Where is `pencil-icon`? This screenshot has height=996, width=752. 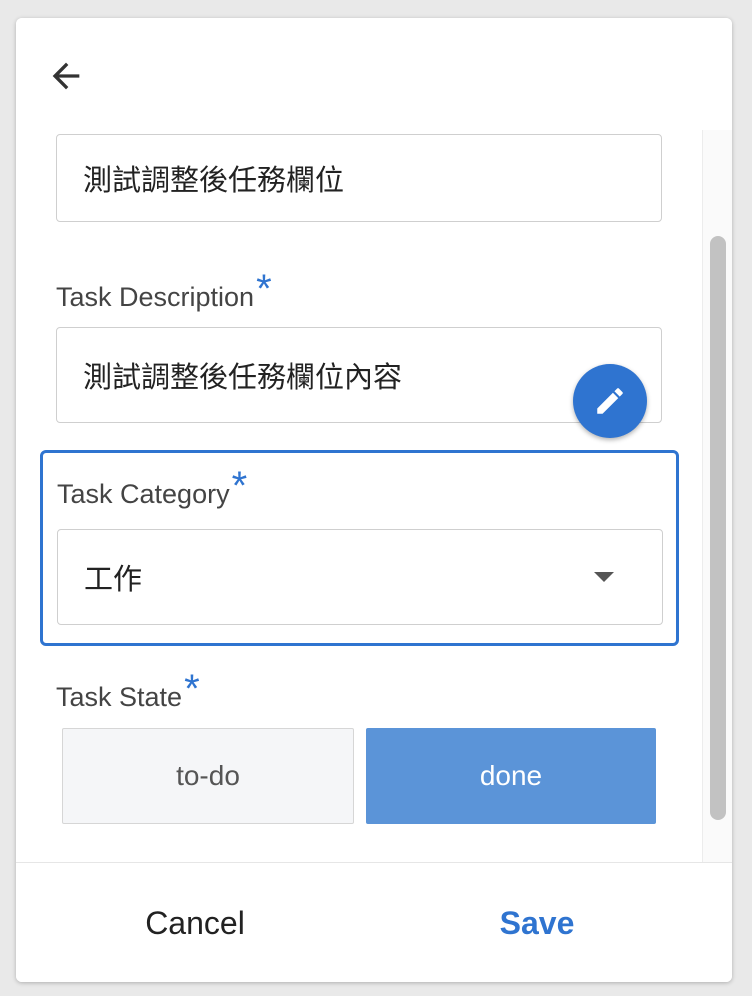
pencil-icon is located at coordinates (610, 401).